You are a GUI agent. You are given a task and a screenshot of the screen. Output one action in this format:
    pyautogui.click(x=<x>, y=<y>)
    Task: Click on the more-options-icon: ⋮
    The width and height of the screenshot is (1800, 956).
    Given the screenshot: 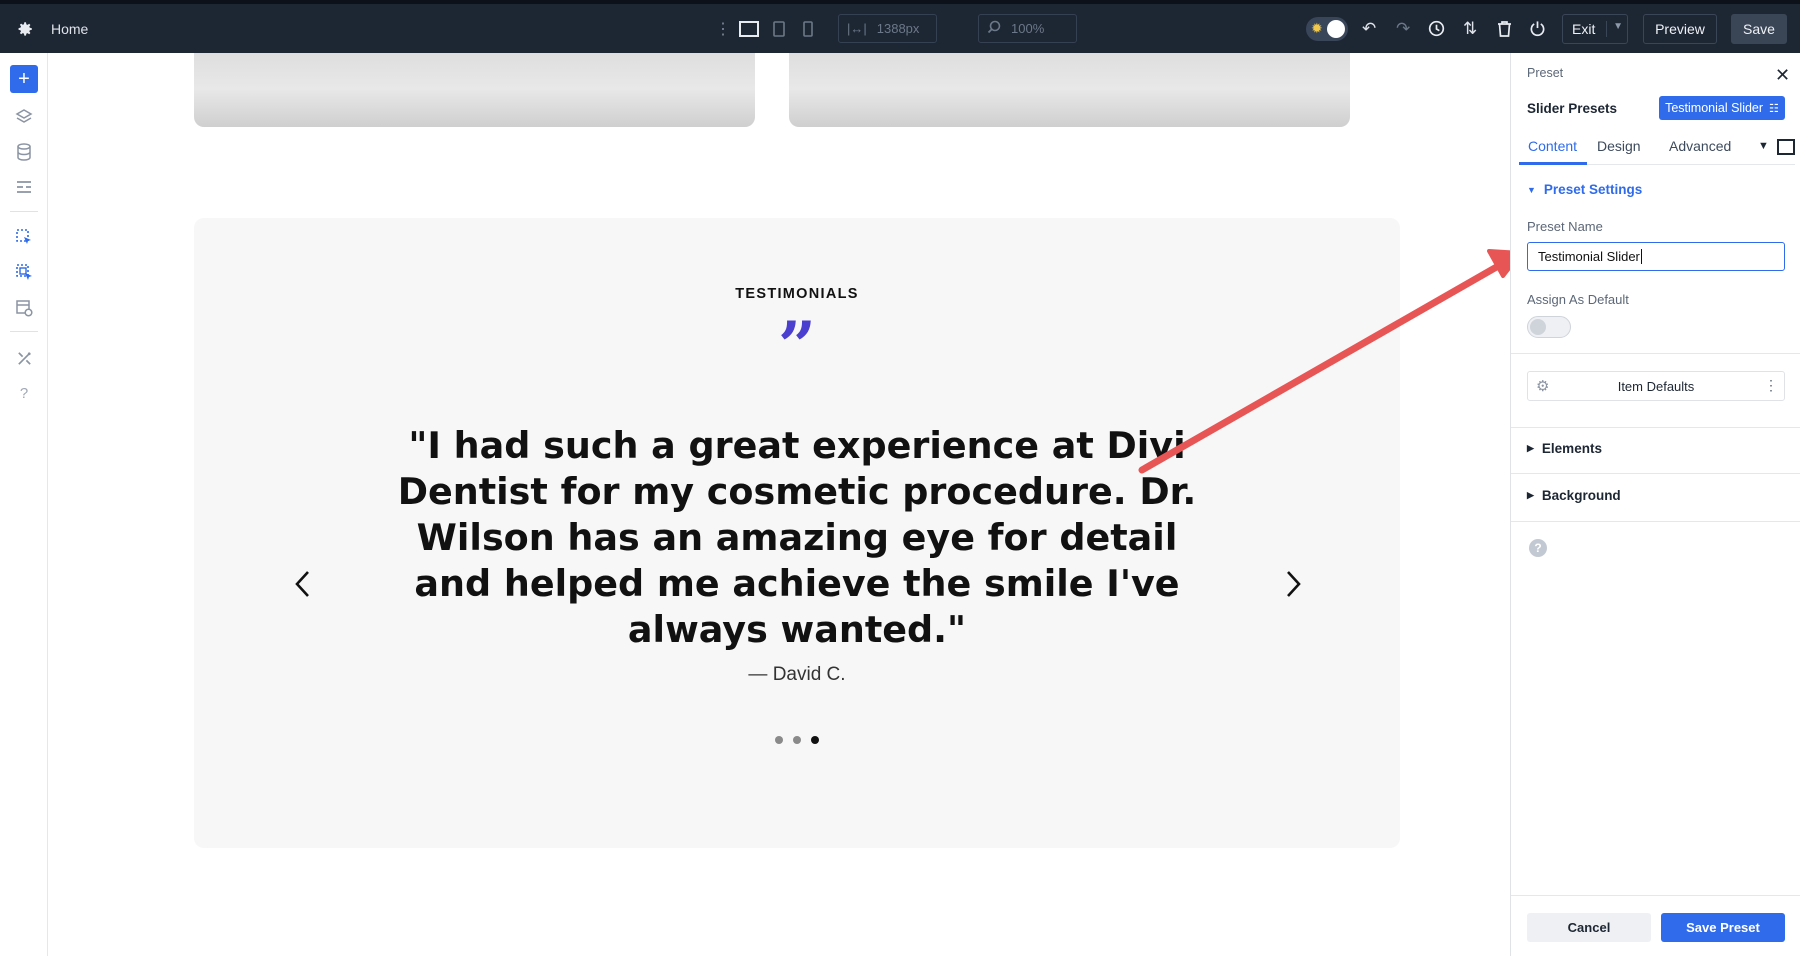 What is the action you would take?
    pyautogui.click(x=1771, y=385)
    